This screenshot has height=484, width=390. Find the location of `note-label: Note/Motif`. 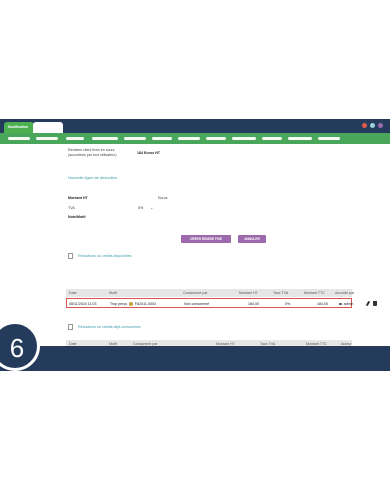

note-label: Note/Motif is located at coordinates (77, 217).